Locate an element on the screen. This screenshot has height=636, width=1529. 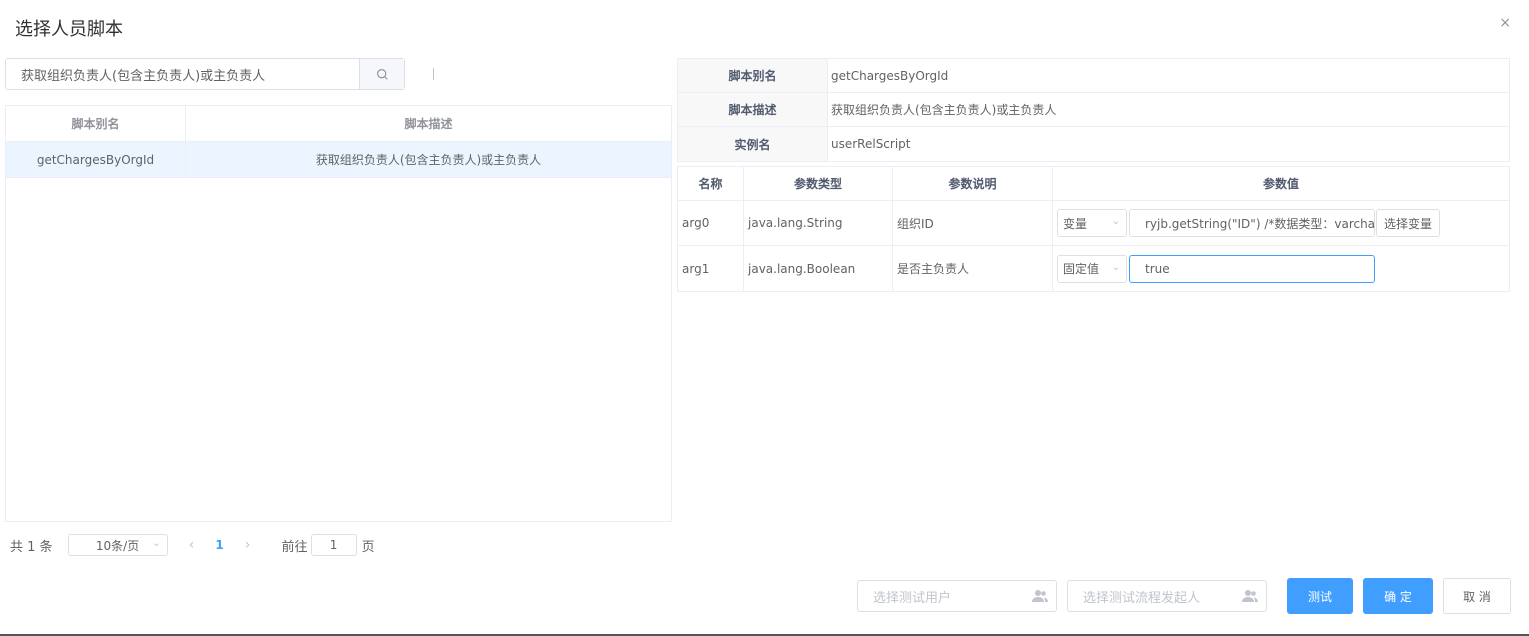
info-label: 脚本别名 is located at coordinates (753, 75).